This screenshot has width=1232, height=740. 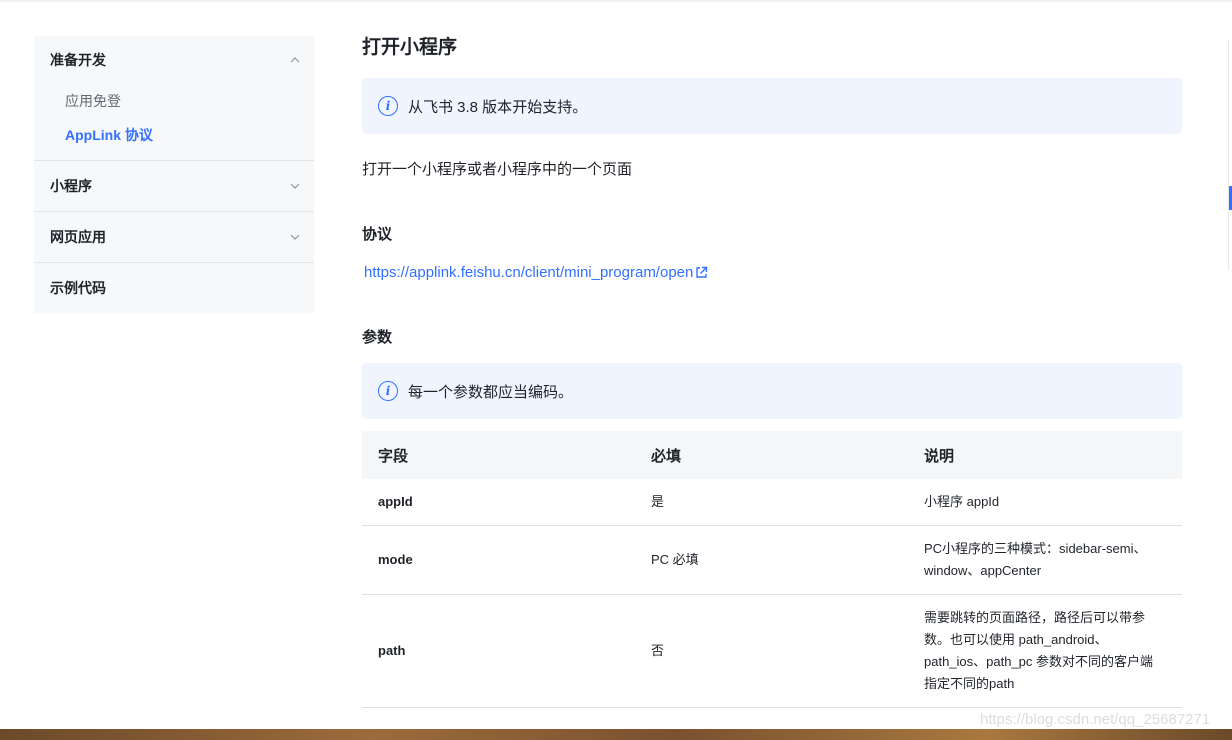 I want to click on desc-cell: 小程序 appId, so click(x=1045, y=502).